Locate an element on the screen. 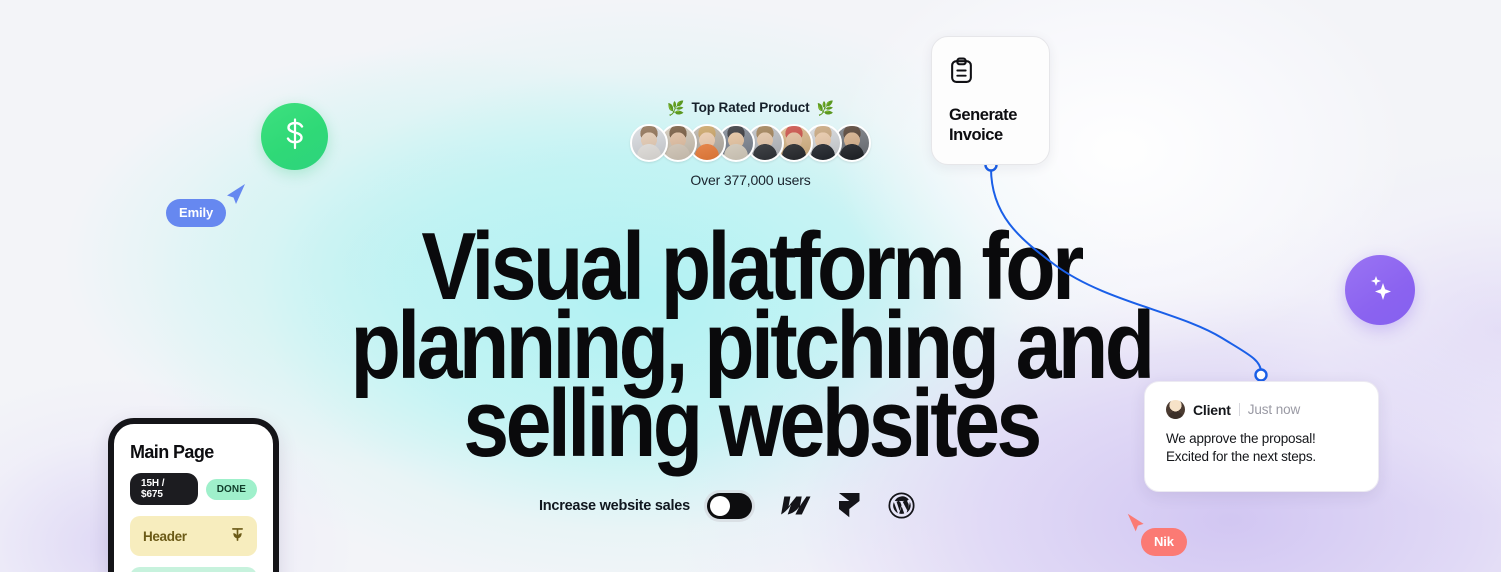  client-avatar is located at coordinates (1175, 409).